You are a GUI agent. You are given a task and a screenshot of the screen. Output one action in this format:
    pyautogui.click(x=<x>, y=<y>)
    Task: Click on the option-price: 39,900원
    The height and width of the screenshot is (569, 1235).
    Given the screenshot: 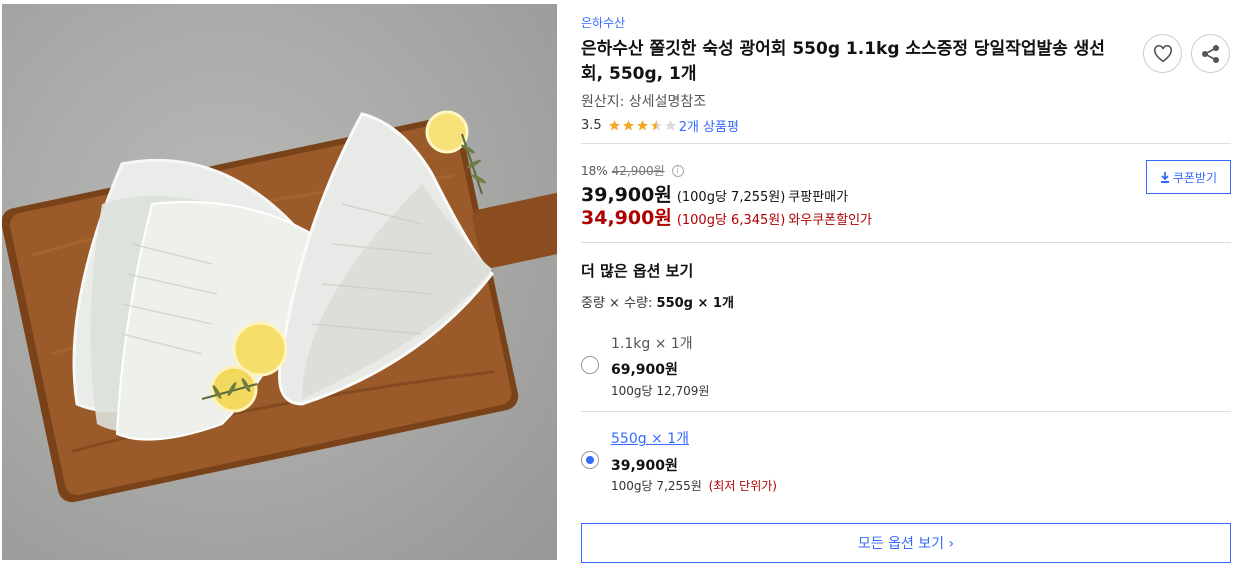 What is the action you would take?
    pyautogui.click(x=644, y=466)
    